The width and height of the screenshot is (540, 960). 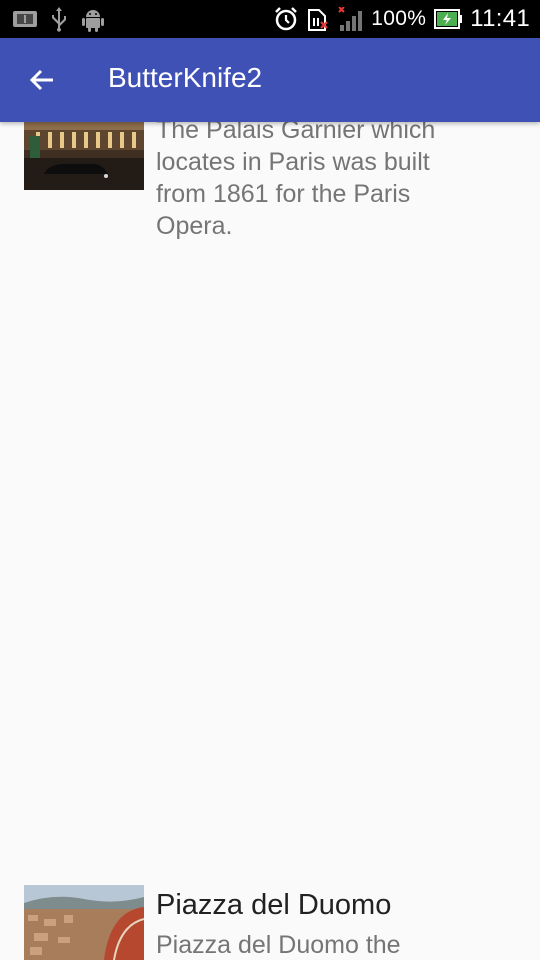 I want to click on arrow-back-icon, so click(x=42, y=80).